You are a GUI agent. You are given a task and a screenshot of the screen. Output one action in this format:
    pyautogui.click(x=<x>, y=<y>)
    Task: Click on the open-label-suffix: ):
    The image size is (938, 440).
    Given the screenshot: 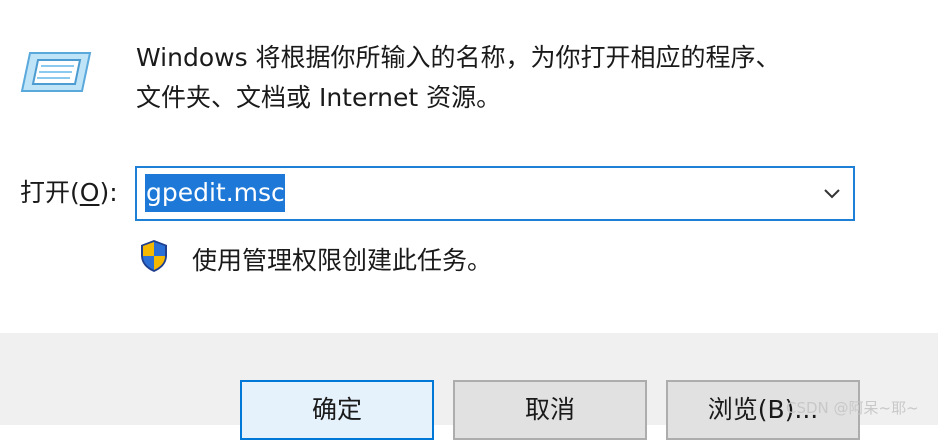 What is the action you would take?
    pyautogui.click(x=108, y=192)
    